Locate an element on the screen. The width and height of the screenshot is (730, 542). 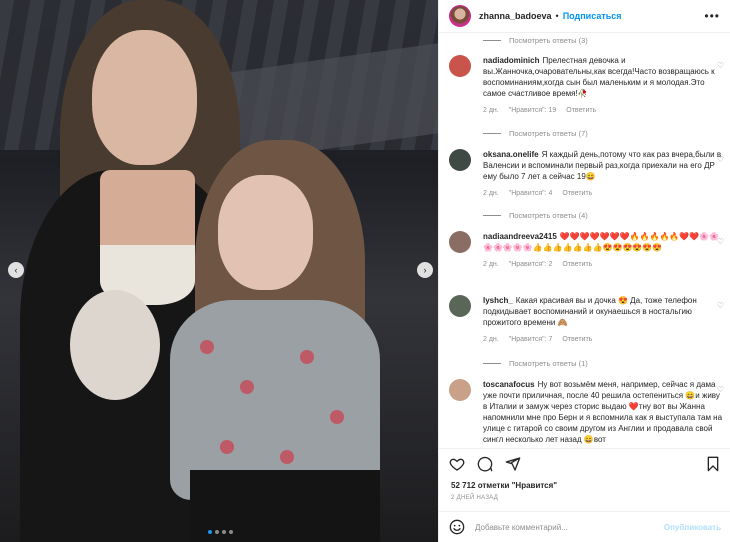
post-header: zhanna_badoeva • Подписаться ••• is located at coordinates (584, 16).